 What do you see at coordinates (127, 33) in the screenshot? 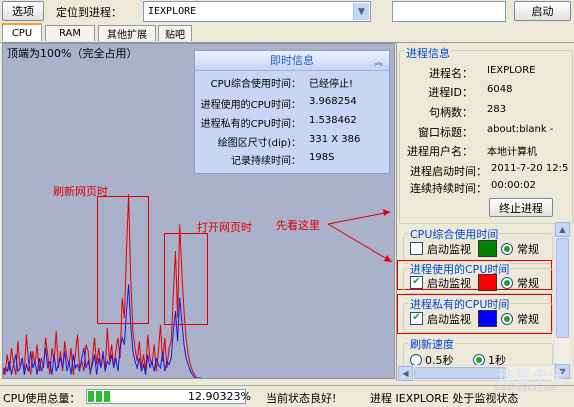
I see `tab-extensions: 其他扩展` at bounding box center [127, 33].